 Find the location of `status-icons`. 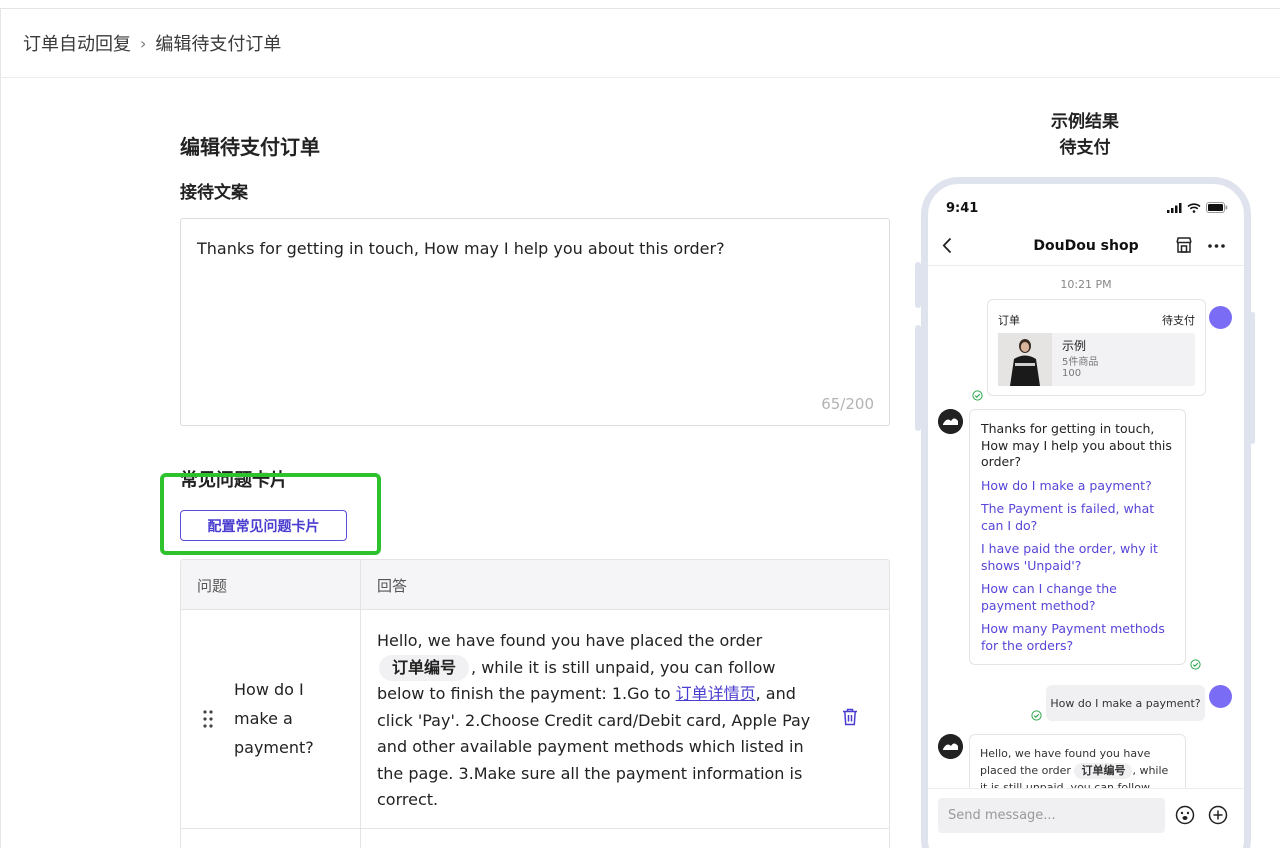

status-icons is located at coordinates (1197, 207).